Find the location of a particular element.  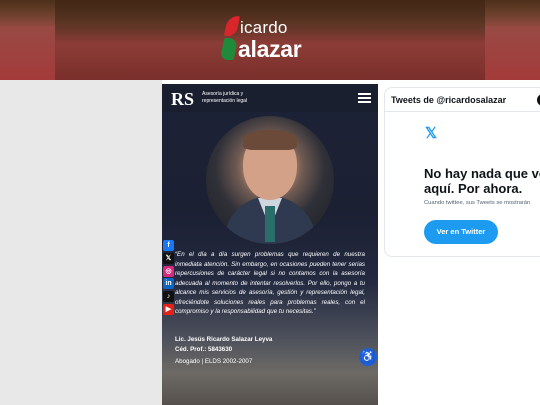

profile-photo is located at coordinates (270, 180).